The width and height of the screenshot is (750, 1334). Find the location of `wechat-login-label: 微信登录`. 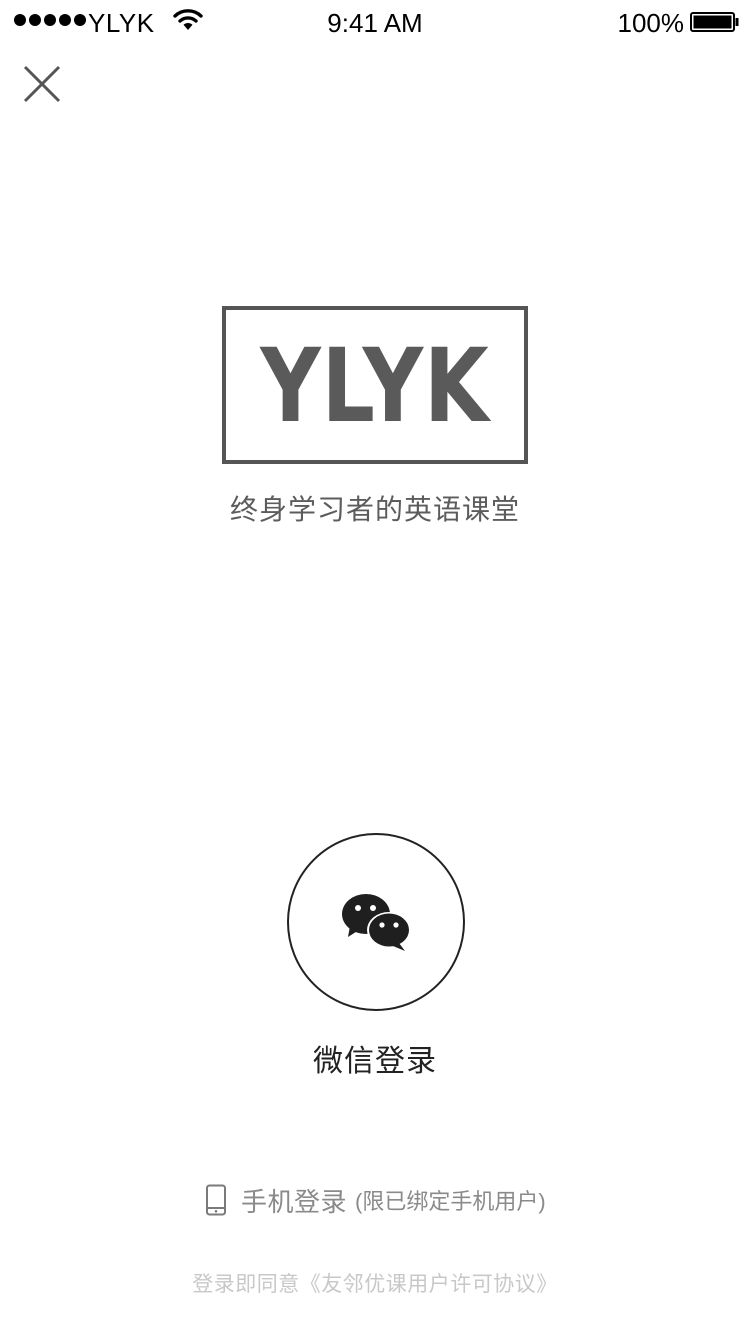

wechat-login-label: 微信登录 is located at coordinates (375, 1061).